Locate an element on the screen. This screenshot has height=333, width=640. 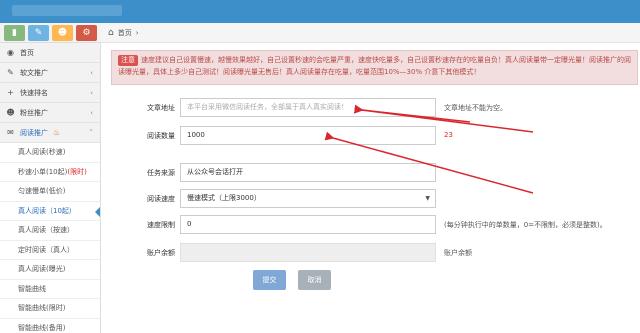
limited-tag: (限时) is located at coordinates (77, 171).